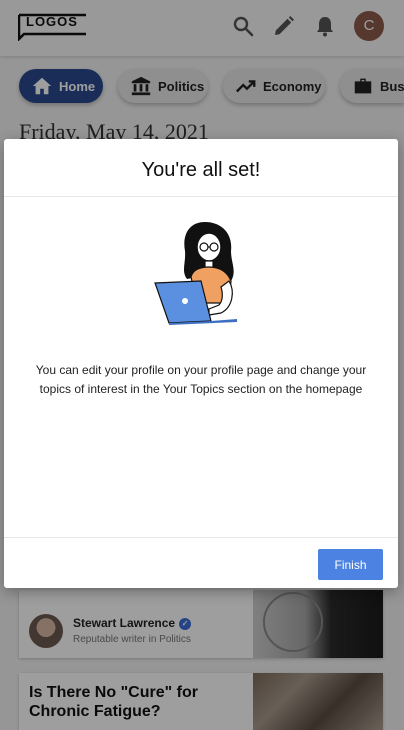 Image resolution: width=404 pixels, height=730 pixels. Describe the element at coordinates (195, 273) in the screenshot. I see `woman-with-laptop-illustration` at that location.